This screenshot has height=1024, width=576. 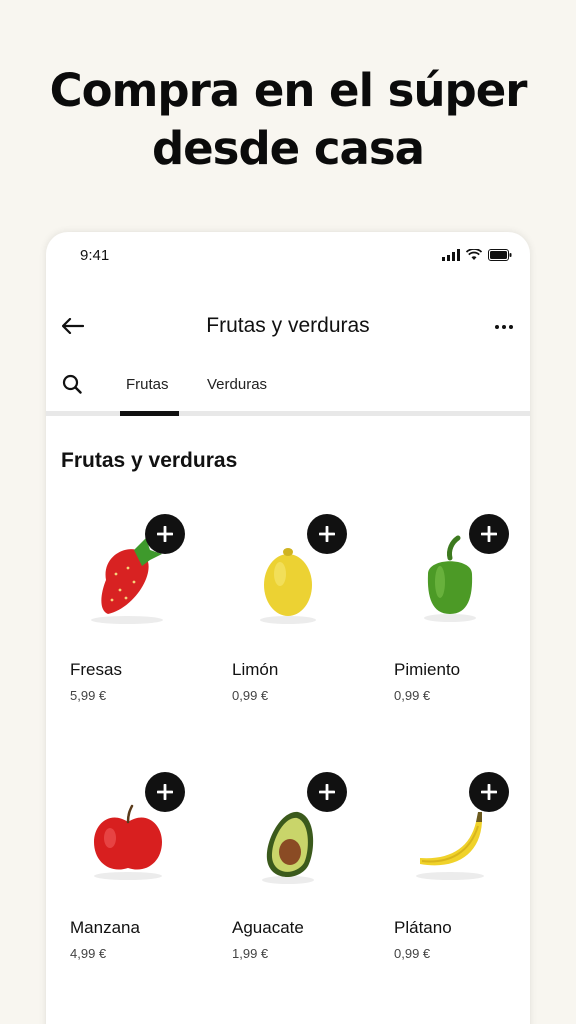 I want to click on search-icon, so click(x=72, y=384).